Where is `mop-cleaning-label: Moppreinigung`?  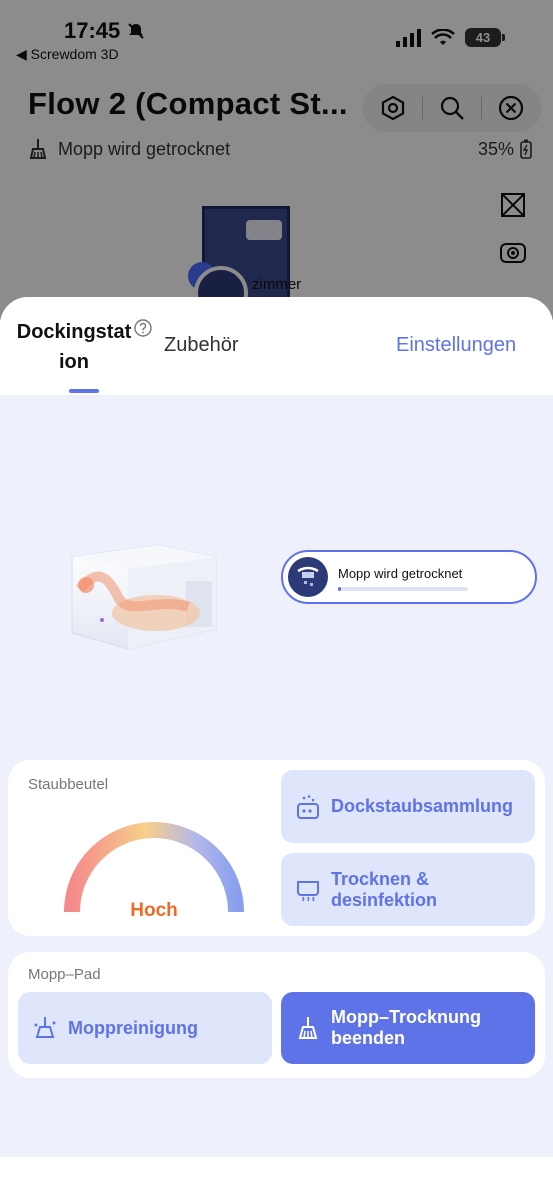
mop-cleaning-label: Moppreinigung is located at coordinates (133, 1027).